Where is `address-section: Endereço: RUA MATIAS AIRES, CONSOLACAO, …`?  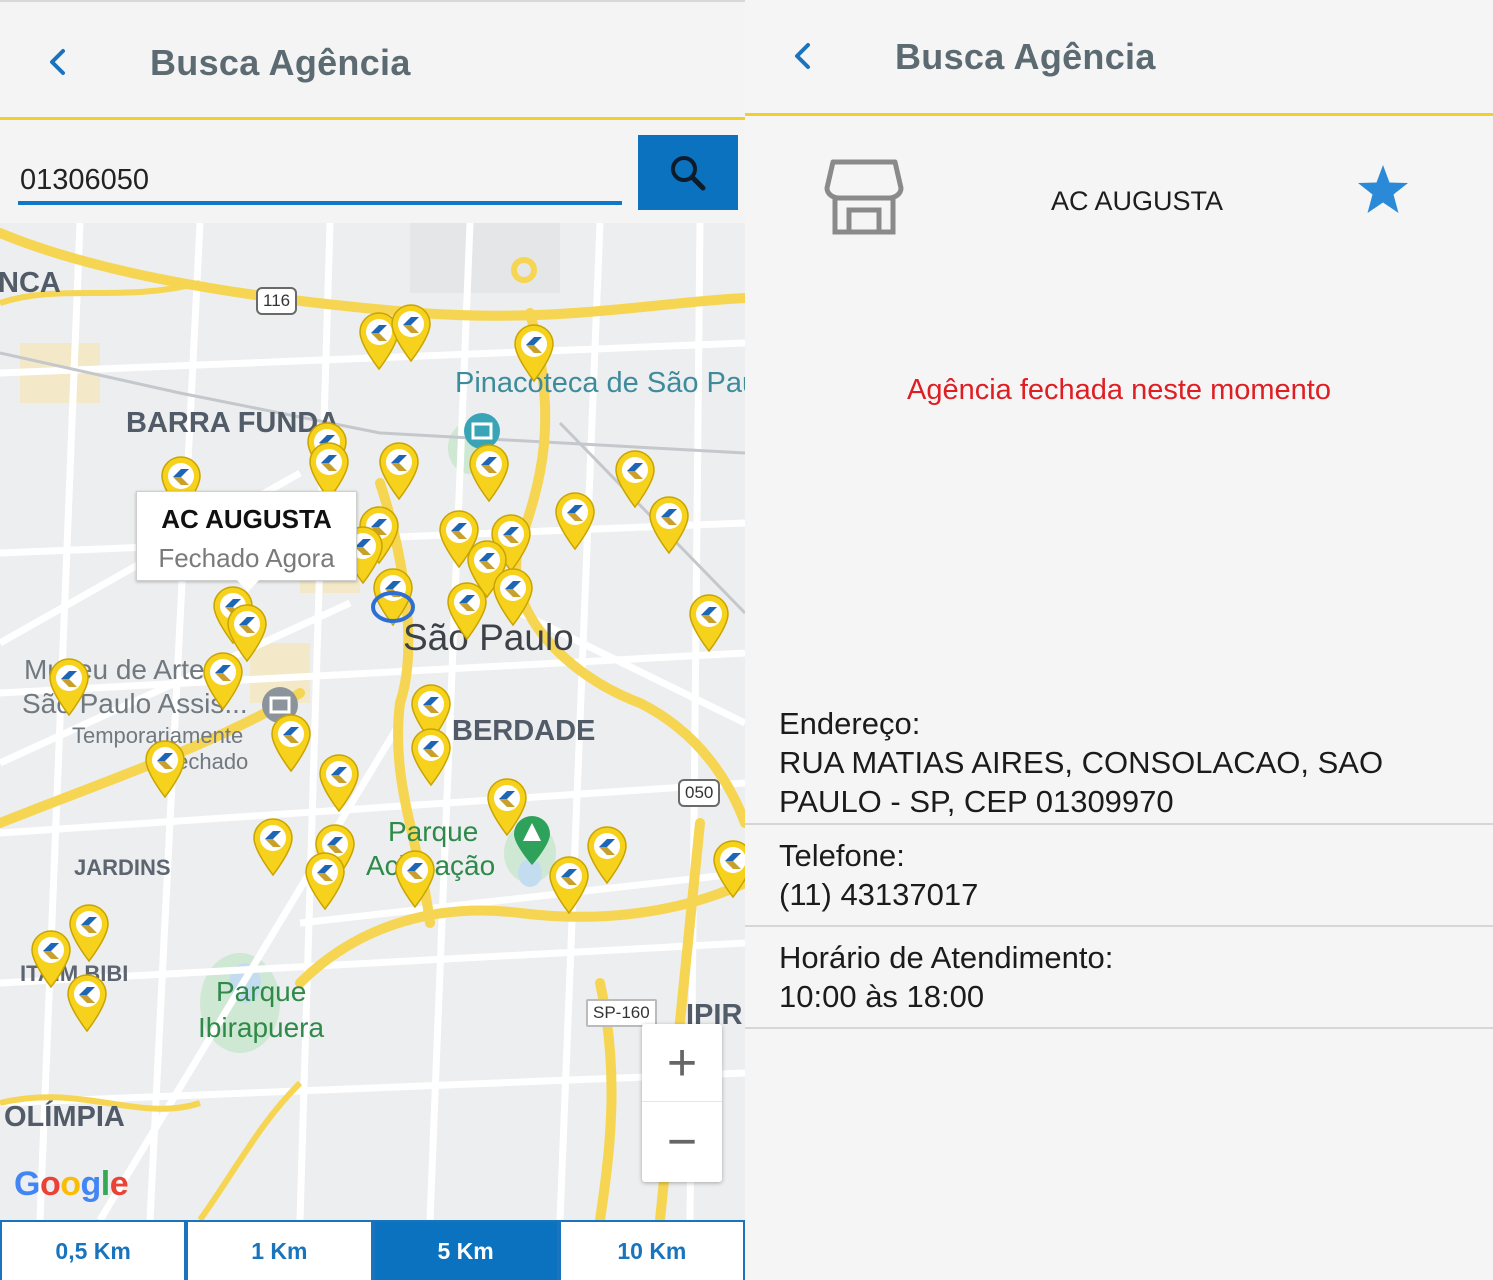 address-section: Endereço: RUA MATIAS AIRES, CONSOLACAO, … is located at coordinates (1119, 764).